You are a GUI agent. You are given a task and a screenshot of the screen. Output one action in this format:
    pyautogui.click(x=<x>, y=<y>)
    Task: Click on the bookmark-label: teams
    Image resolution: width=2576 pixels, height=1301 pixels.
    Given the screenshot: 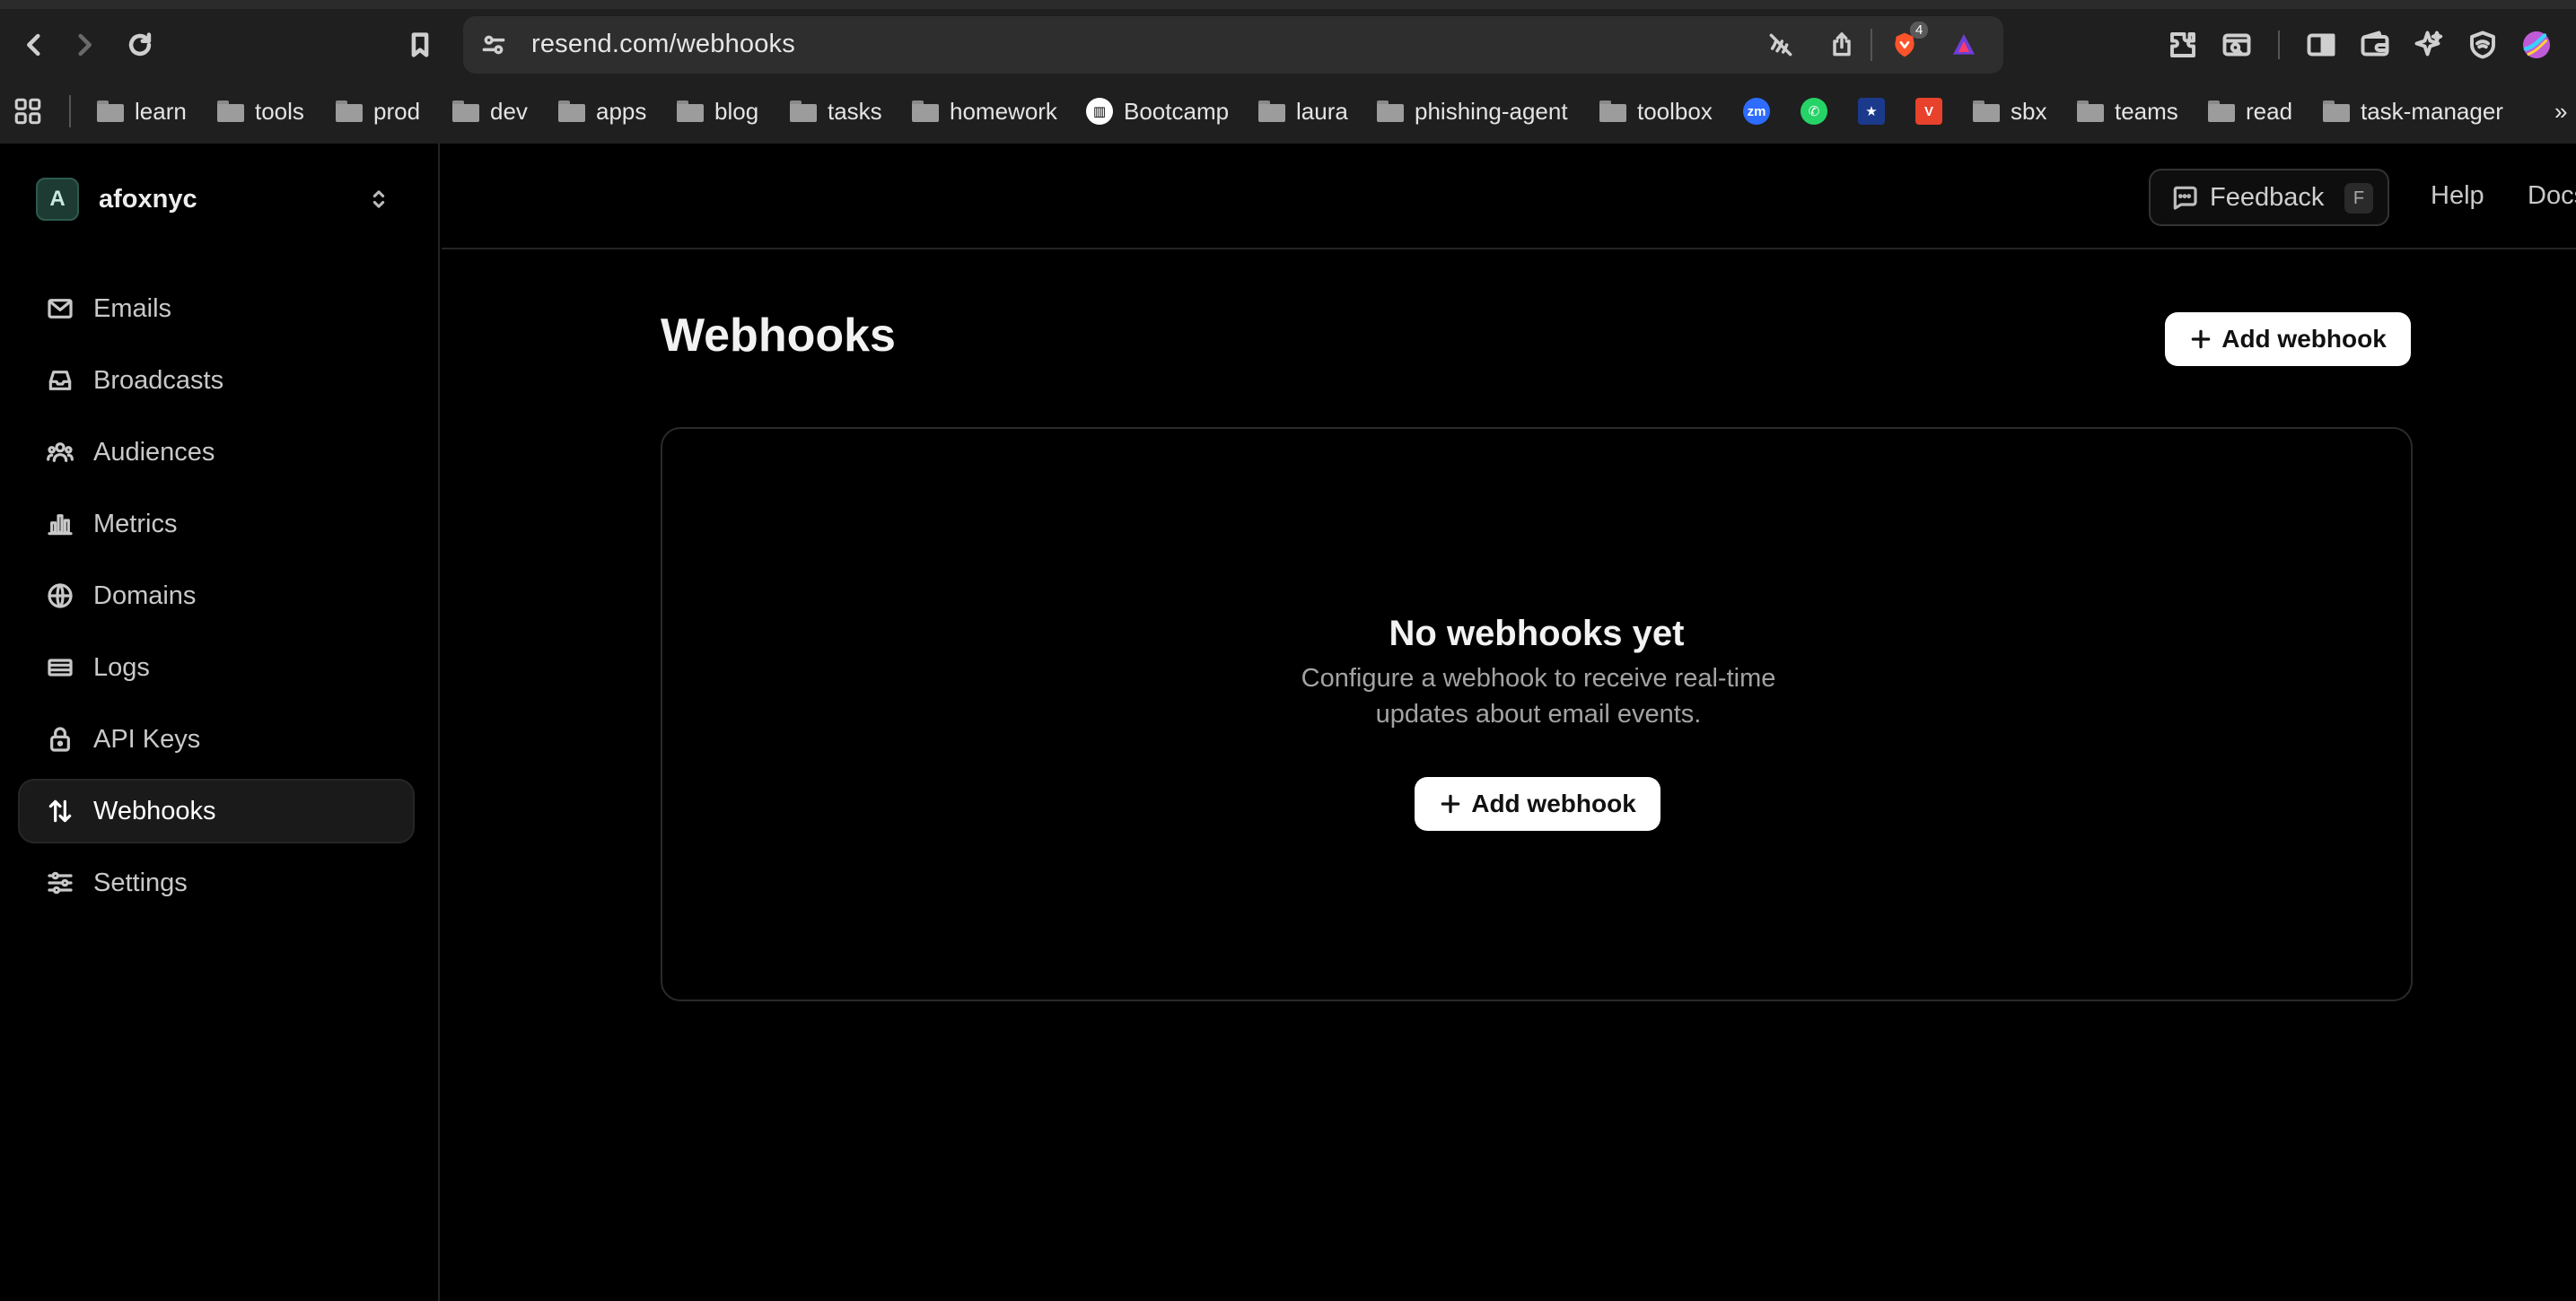 What is the action you would take?
    pyautogui.click(x=2146, y=111)
    